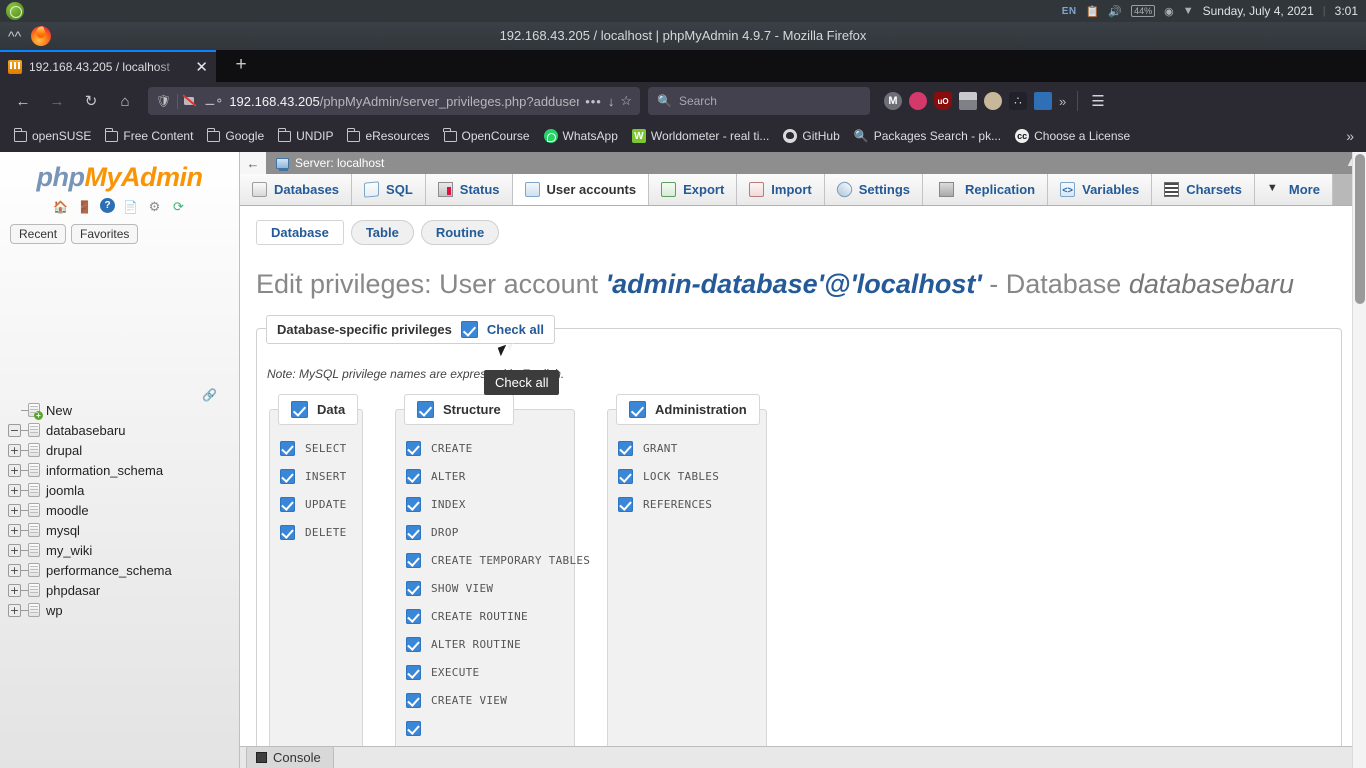 The image size is (1366, 768). What do you see at coordinates (759, 101) in the screenshot?
I see `search-bar: 🔍 Search` at bounding box center [759, 101].